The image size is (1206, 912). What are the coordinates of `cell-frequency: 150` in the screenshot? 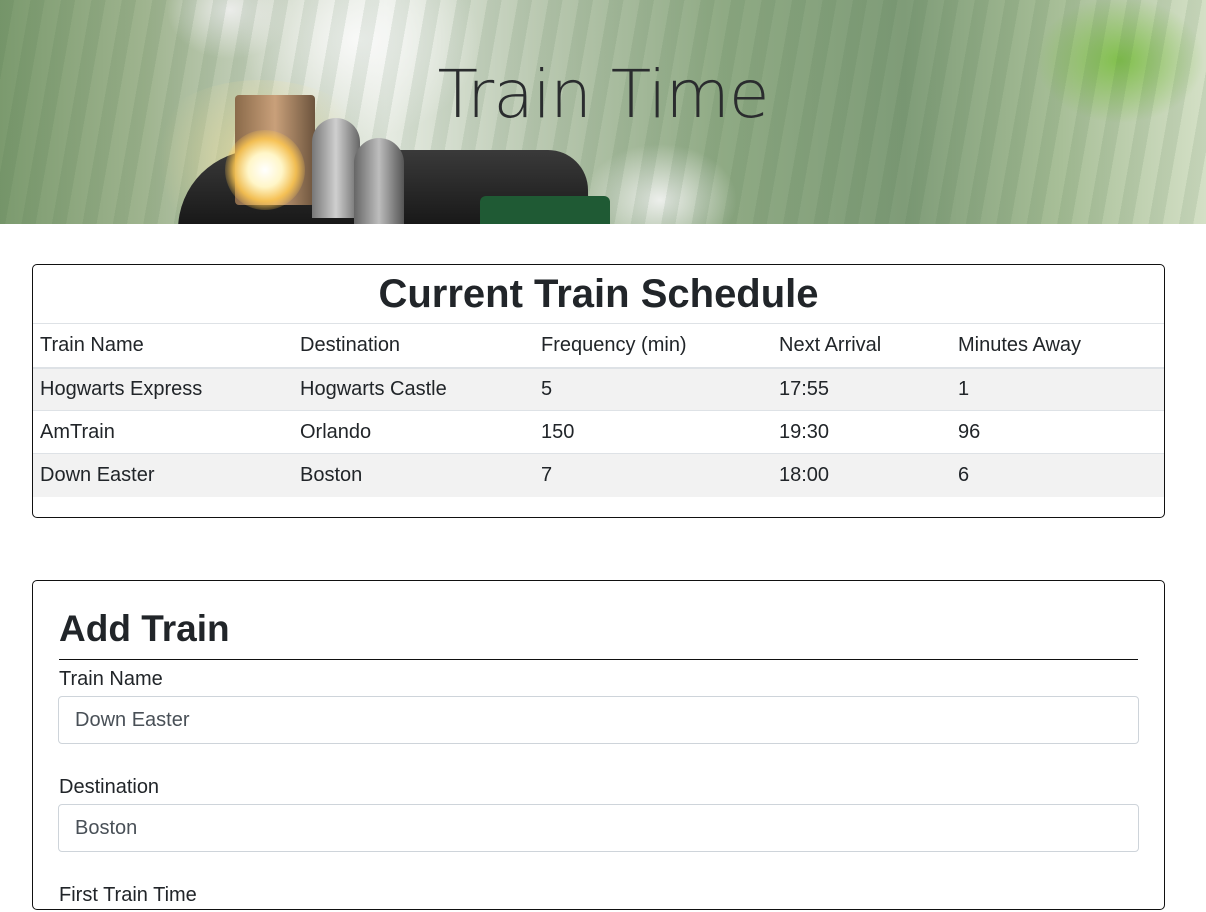 It's located at (653, 432).